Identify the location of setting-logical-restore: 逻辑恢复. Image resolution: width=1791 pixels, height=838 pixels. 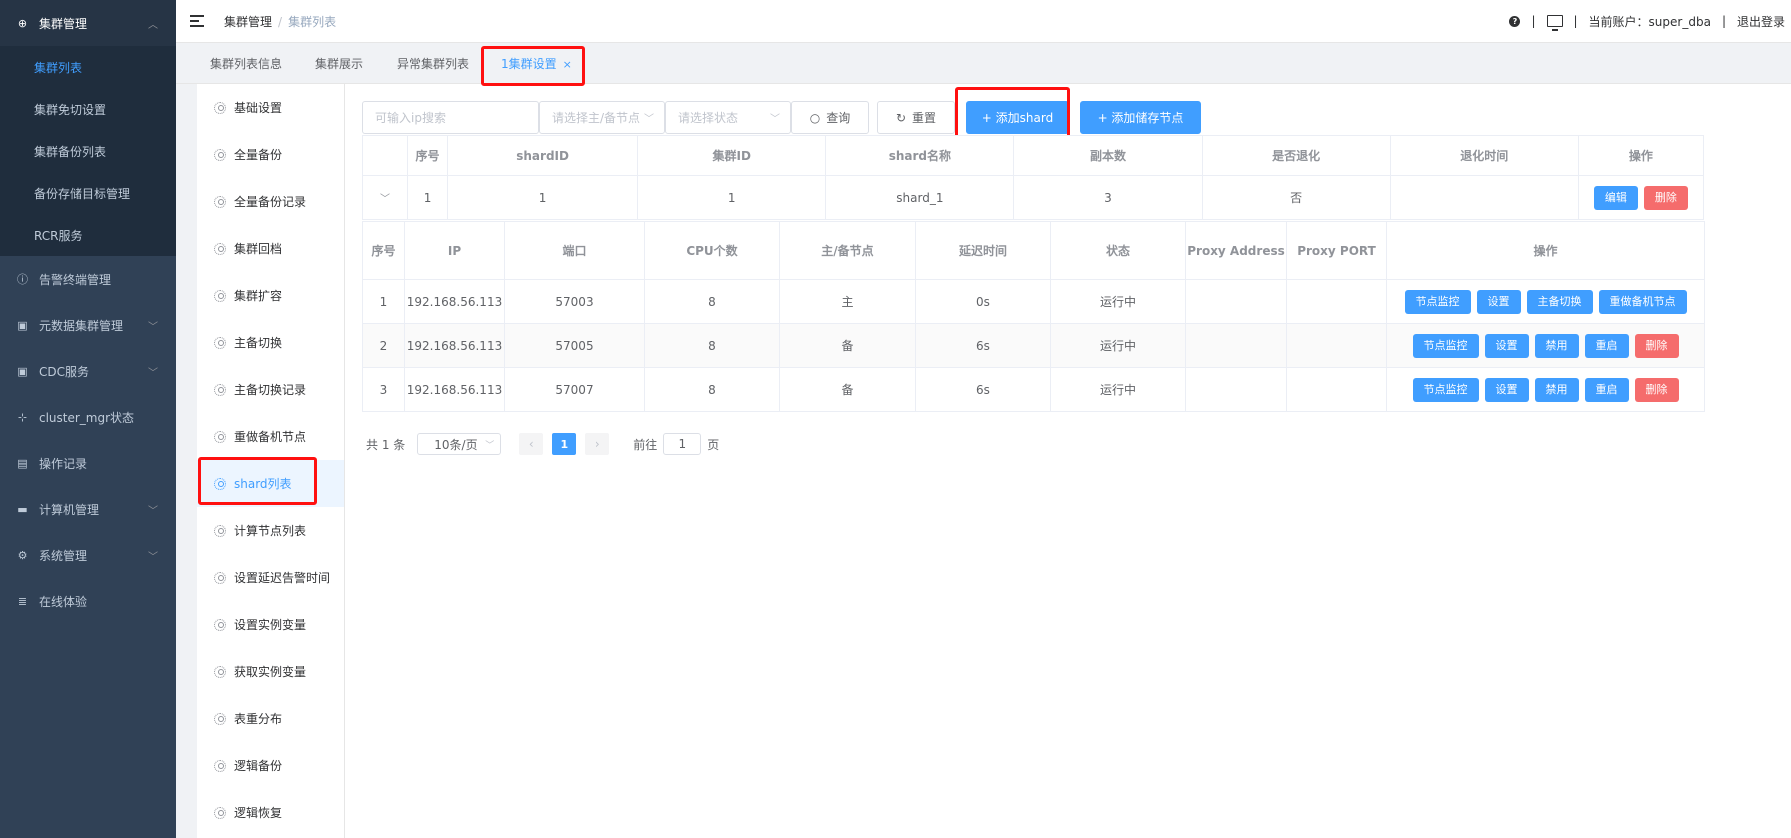
(270, 812).